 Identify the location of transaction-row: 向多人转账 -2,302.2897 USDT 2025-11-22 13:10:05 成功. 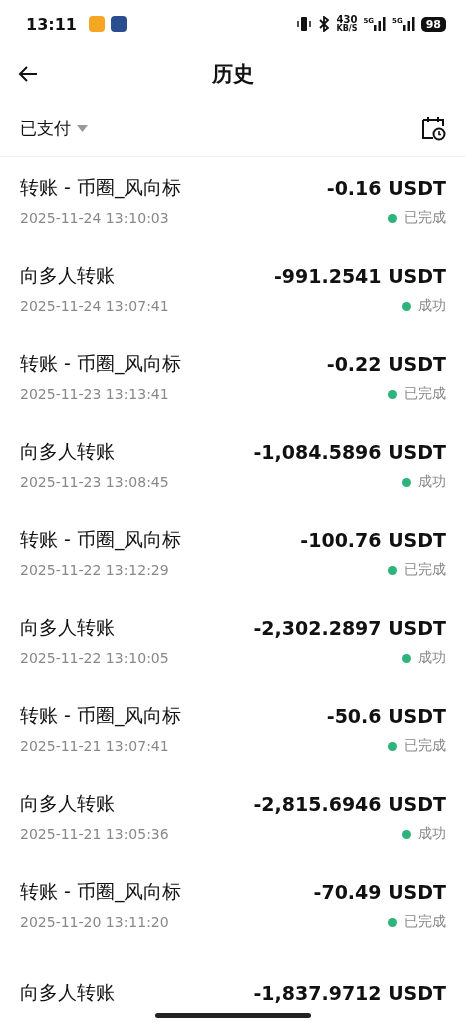
(233, 641).